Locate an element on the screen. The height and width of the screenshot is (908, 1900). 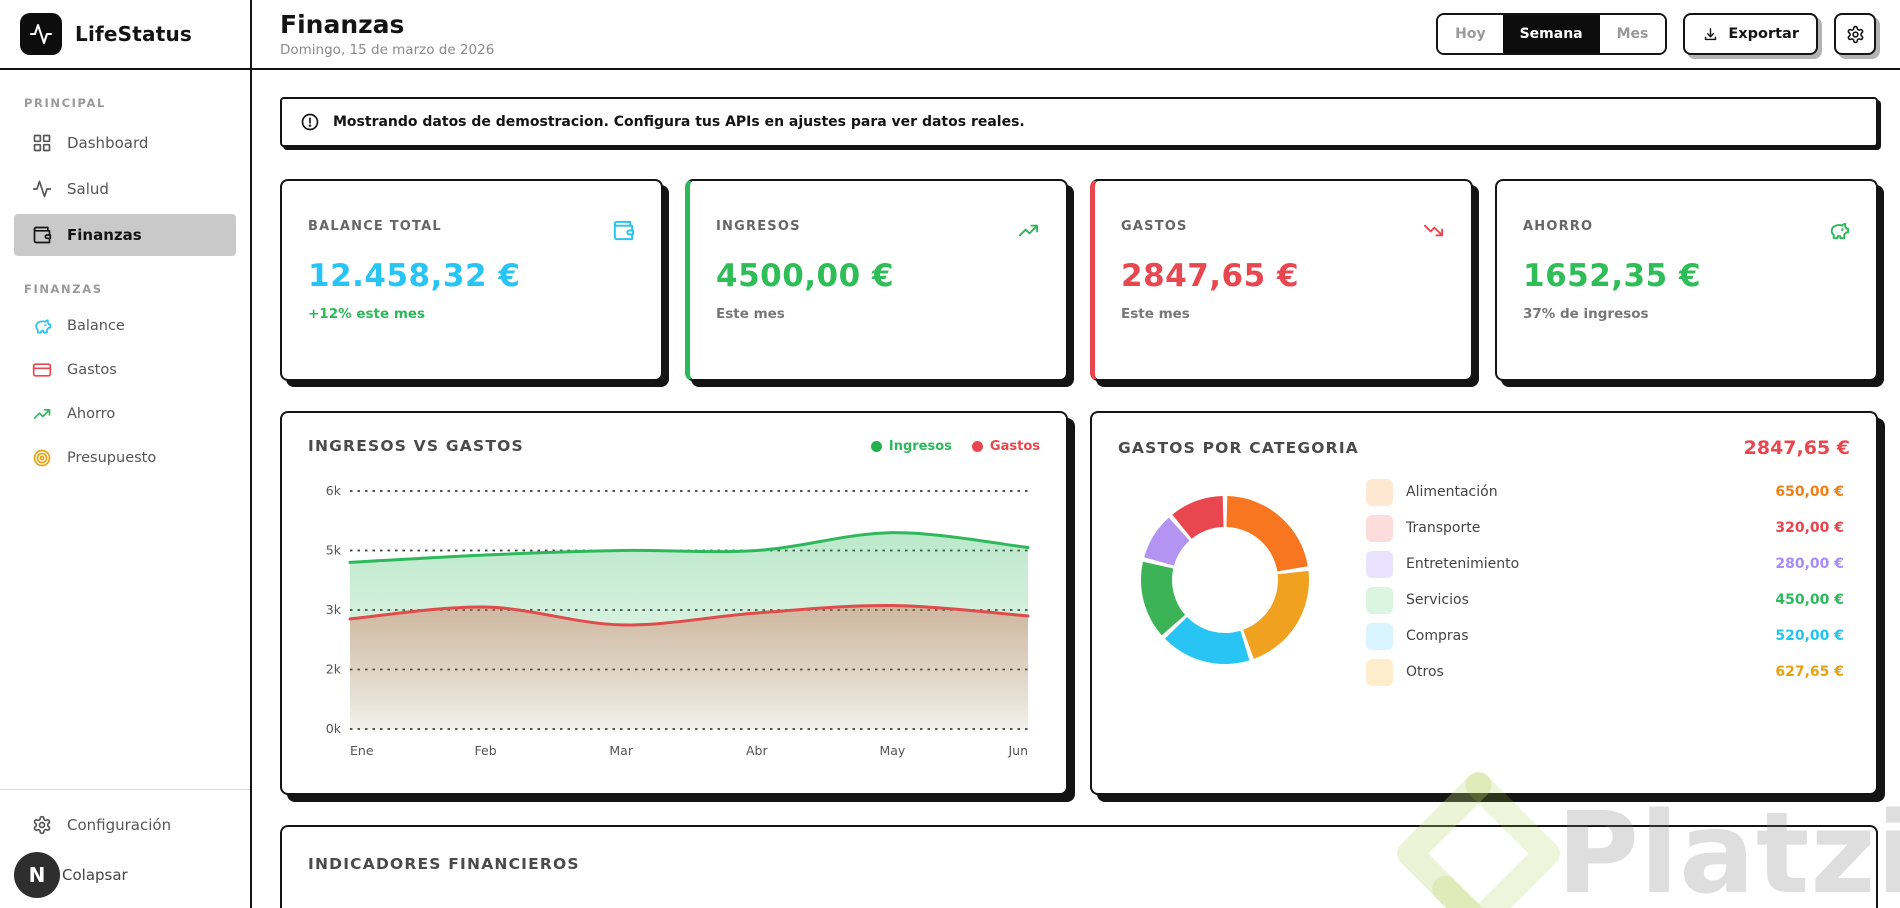
sidebar-item-label: Balance is located at coordinates (96, 326).